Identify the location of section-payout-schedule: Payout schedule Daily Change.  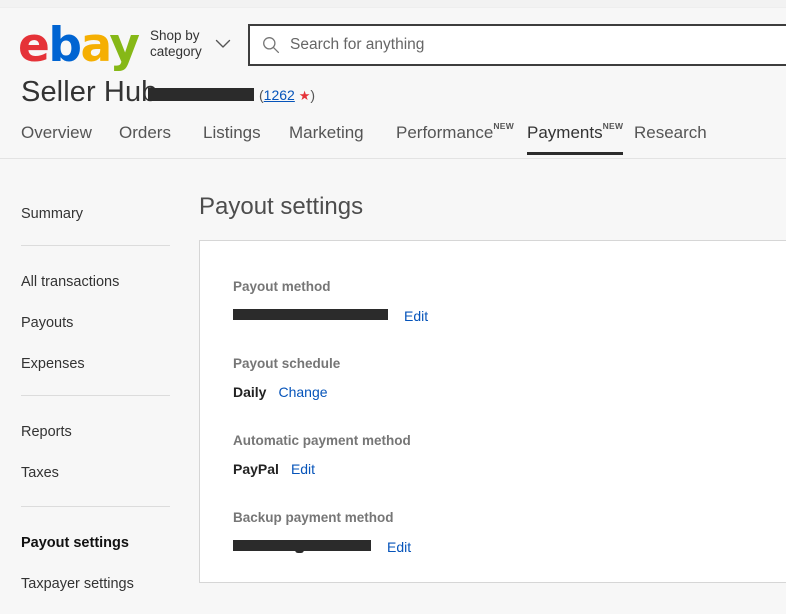
(286, 378).